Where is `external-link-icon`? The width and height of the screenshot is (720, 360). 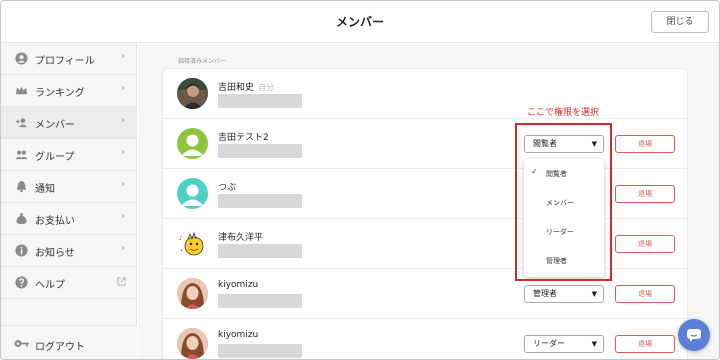
external-link-icon is located at coordinates (121, 281).